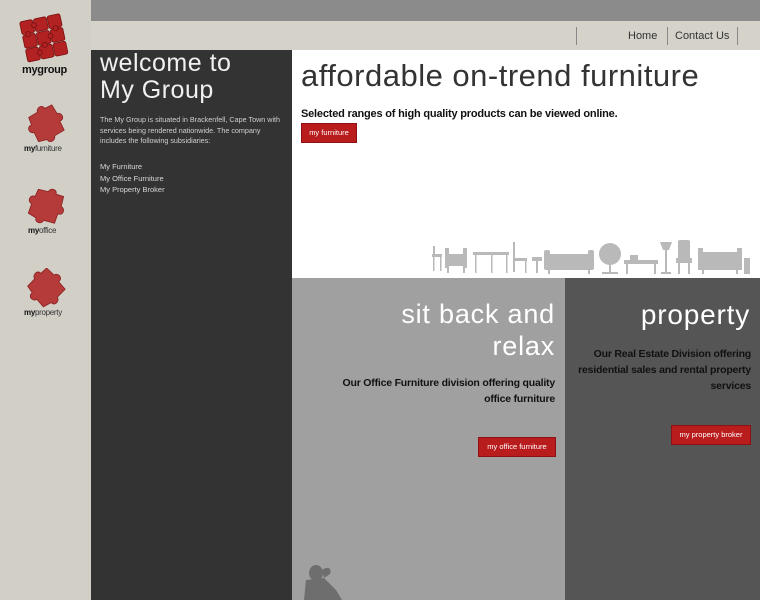  I want to click on link-my-furniture: My Furniture, so click(132, 167).